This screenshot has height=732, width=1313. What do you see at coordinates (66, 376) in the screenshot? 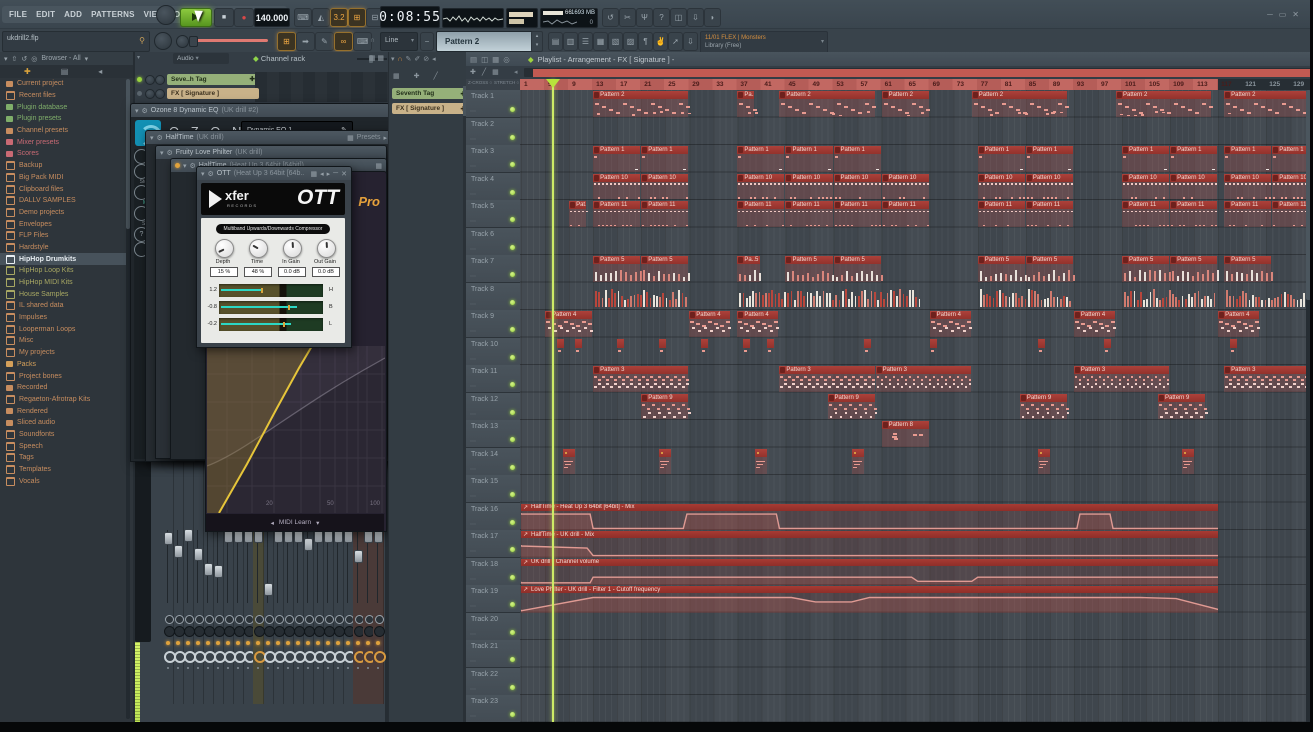
I see `browser-item-project-bones: Project bones` at bounding box center [66, 376].